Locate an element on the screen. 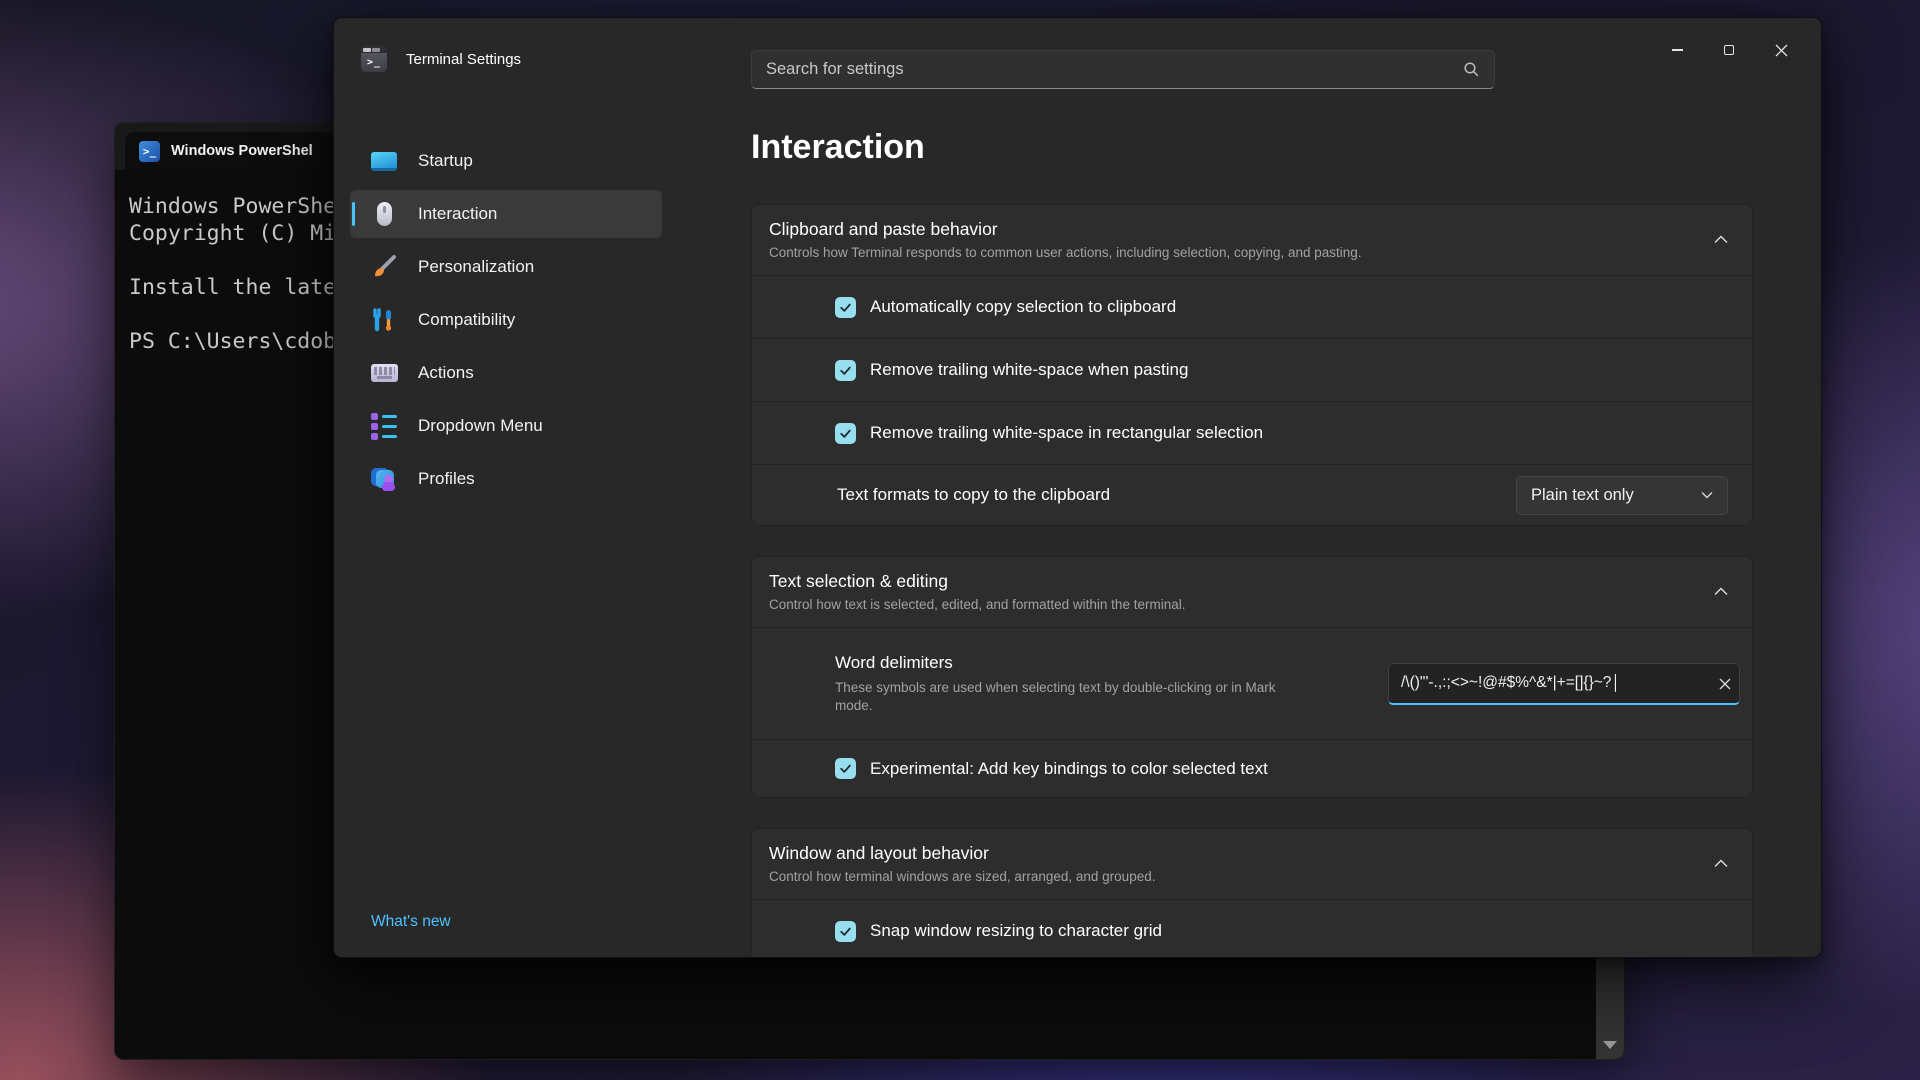 The width and height of the screenshot is (1920, 1080). profiles-icon is located at coordinates (384, 479).